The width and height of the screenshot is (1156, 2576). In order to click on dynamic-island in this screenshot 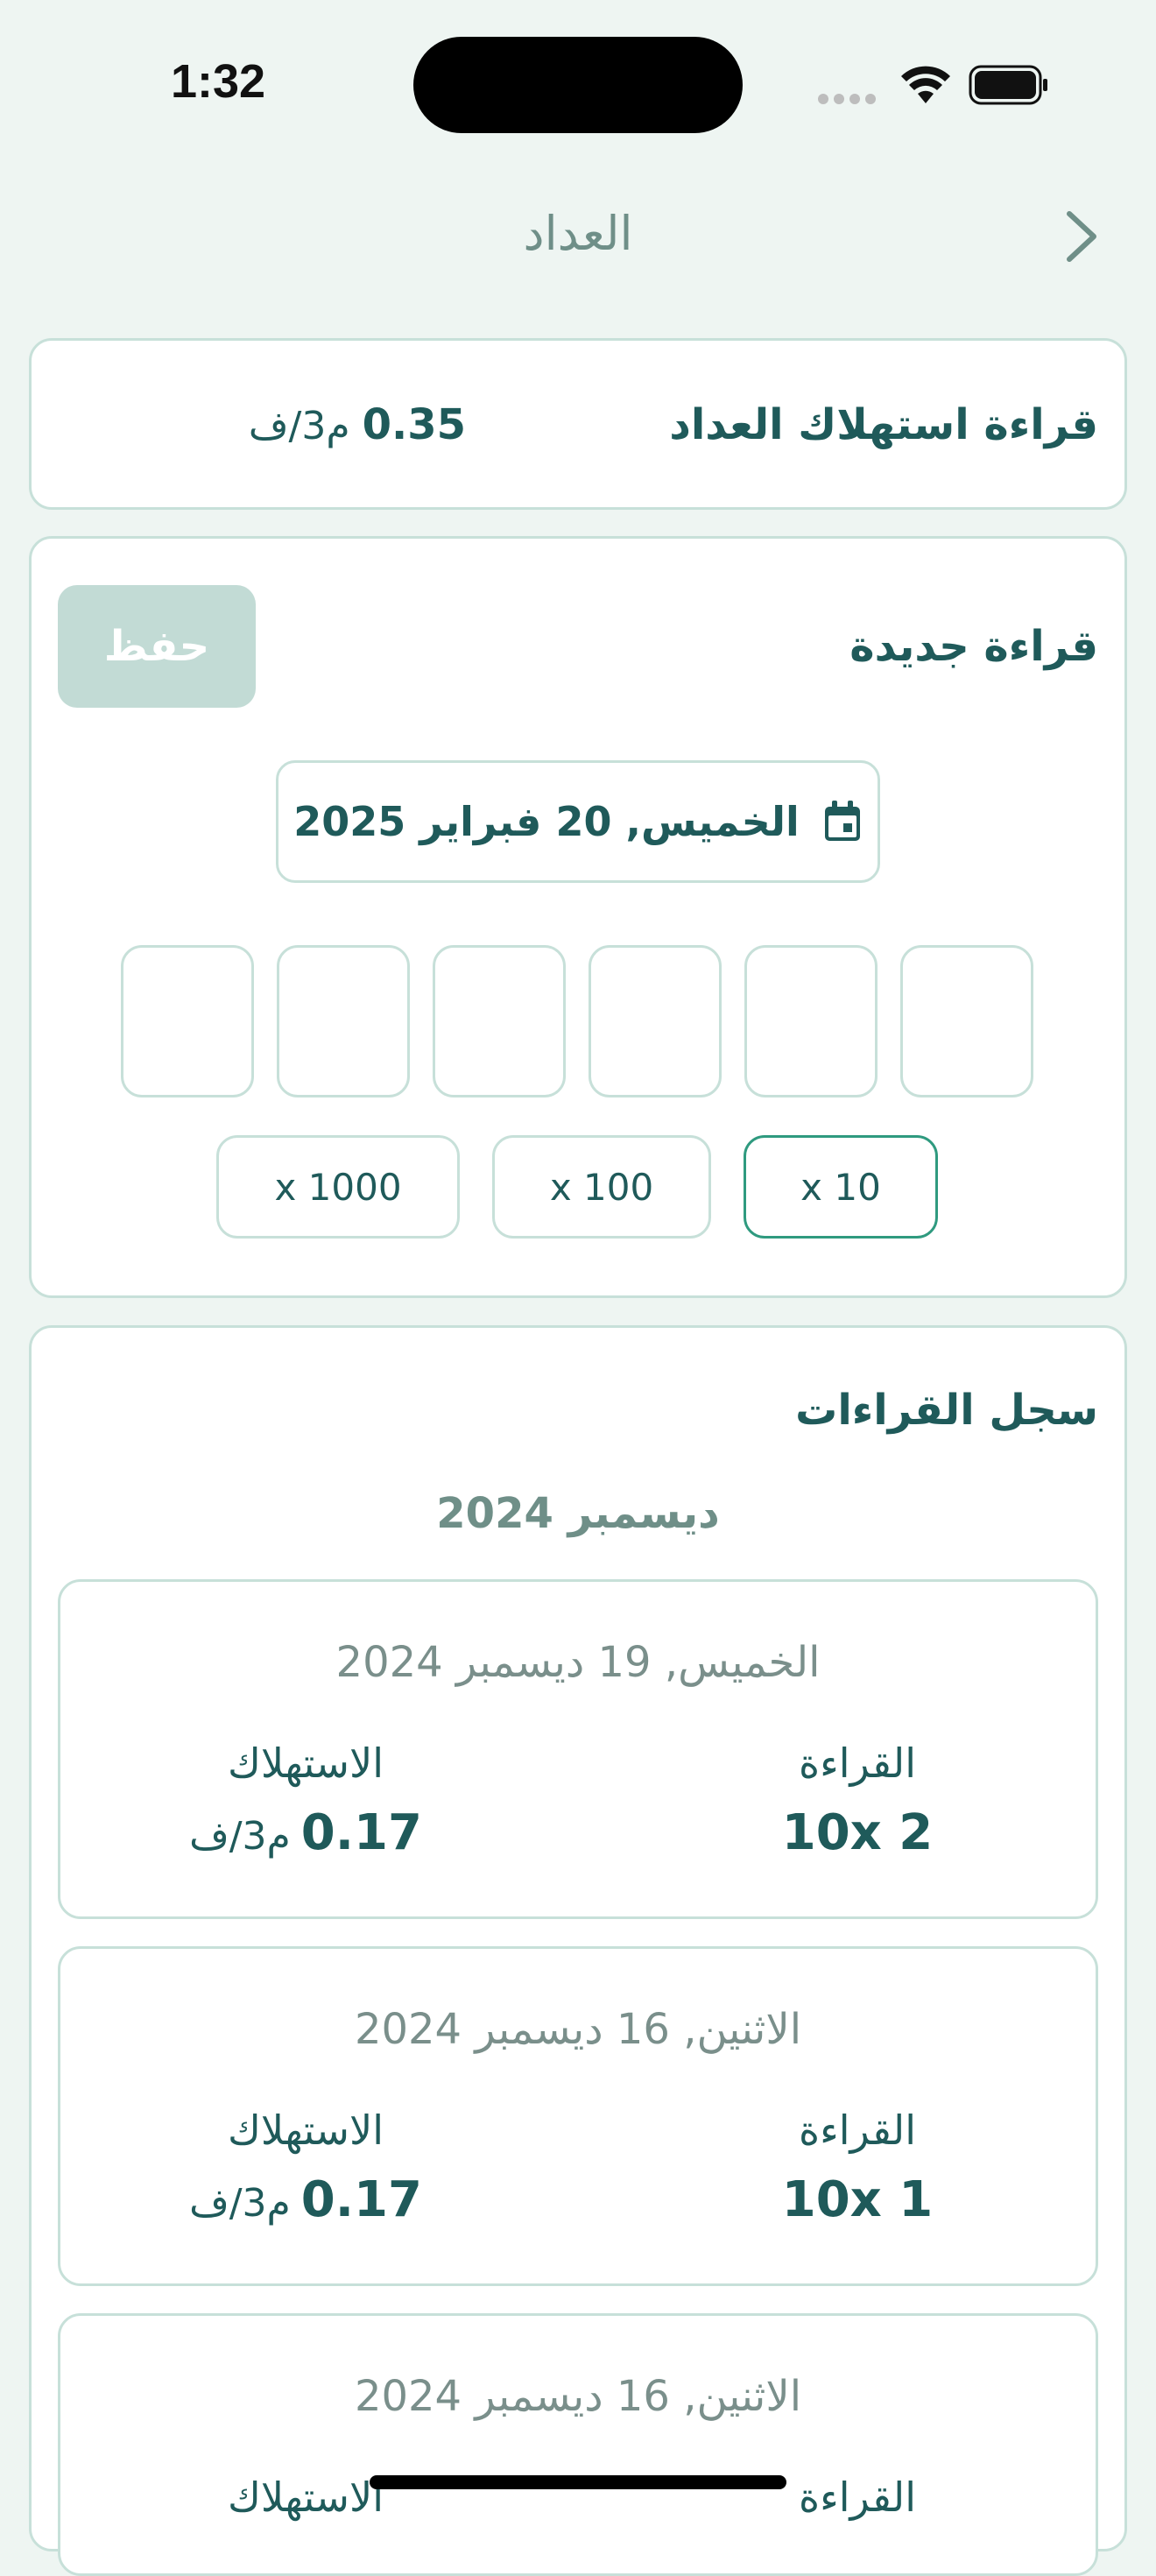, I will do `click(578, 85)`.